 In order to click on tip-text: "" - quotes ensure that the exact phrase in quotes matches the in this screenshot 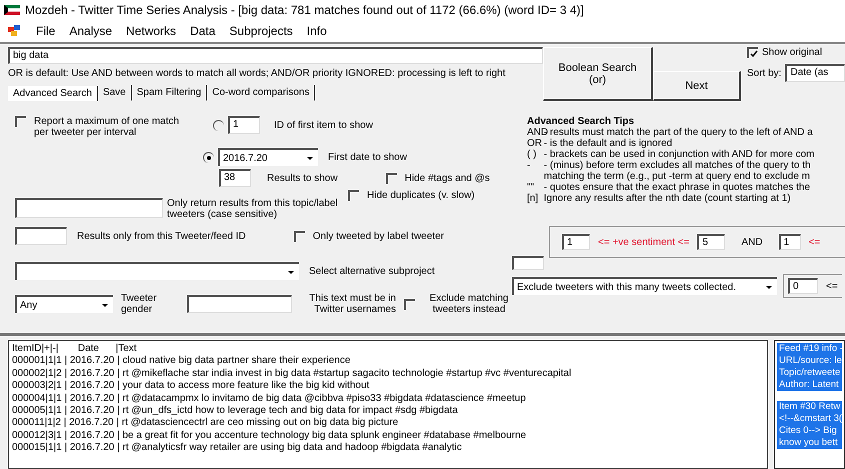, I will do `click(669, 187)`.